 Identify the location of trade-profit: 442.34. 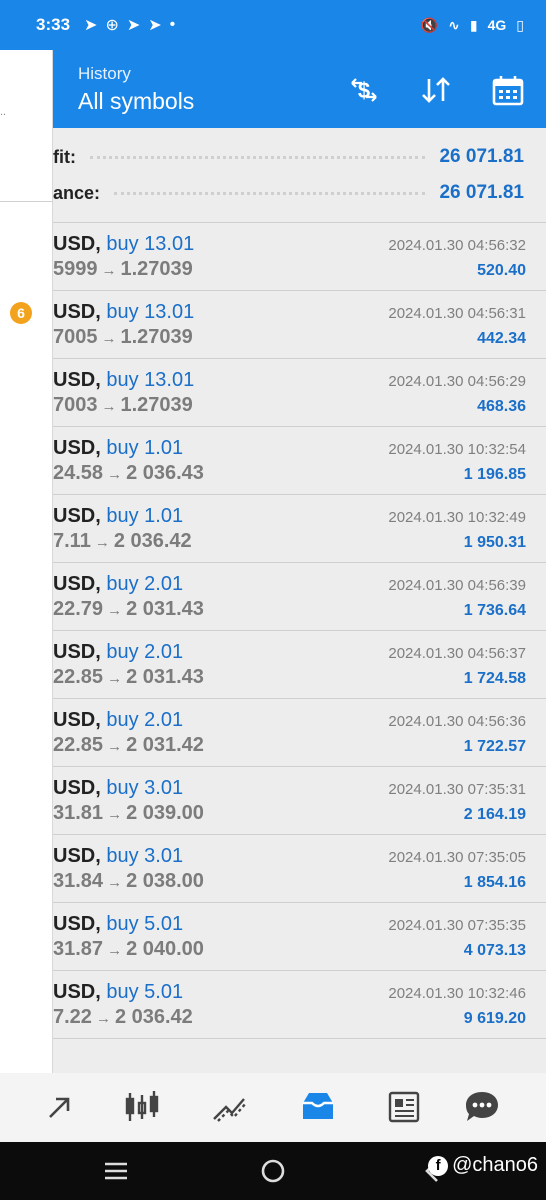
(501, 338).